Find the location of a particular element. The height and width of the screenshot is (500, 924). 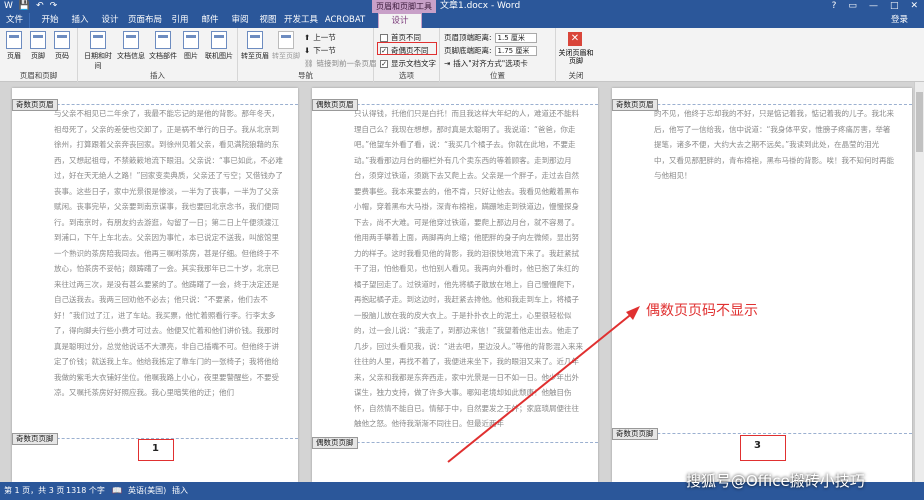

annotation-text: 偶数页页码不显示 is located at coordinates (702, 311).